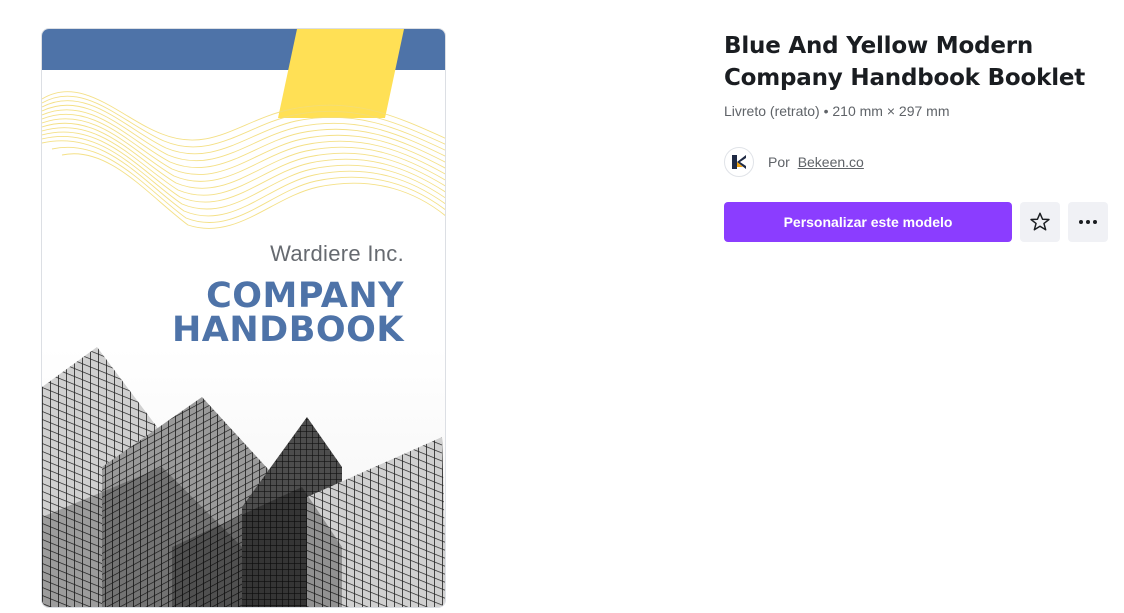 This screenshot has height=613, width=1124. What do you see at coordinates (779, 162) in the screenshot?
I see `author-prefix: Por` at bounding box center [779, 162].